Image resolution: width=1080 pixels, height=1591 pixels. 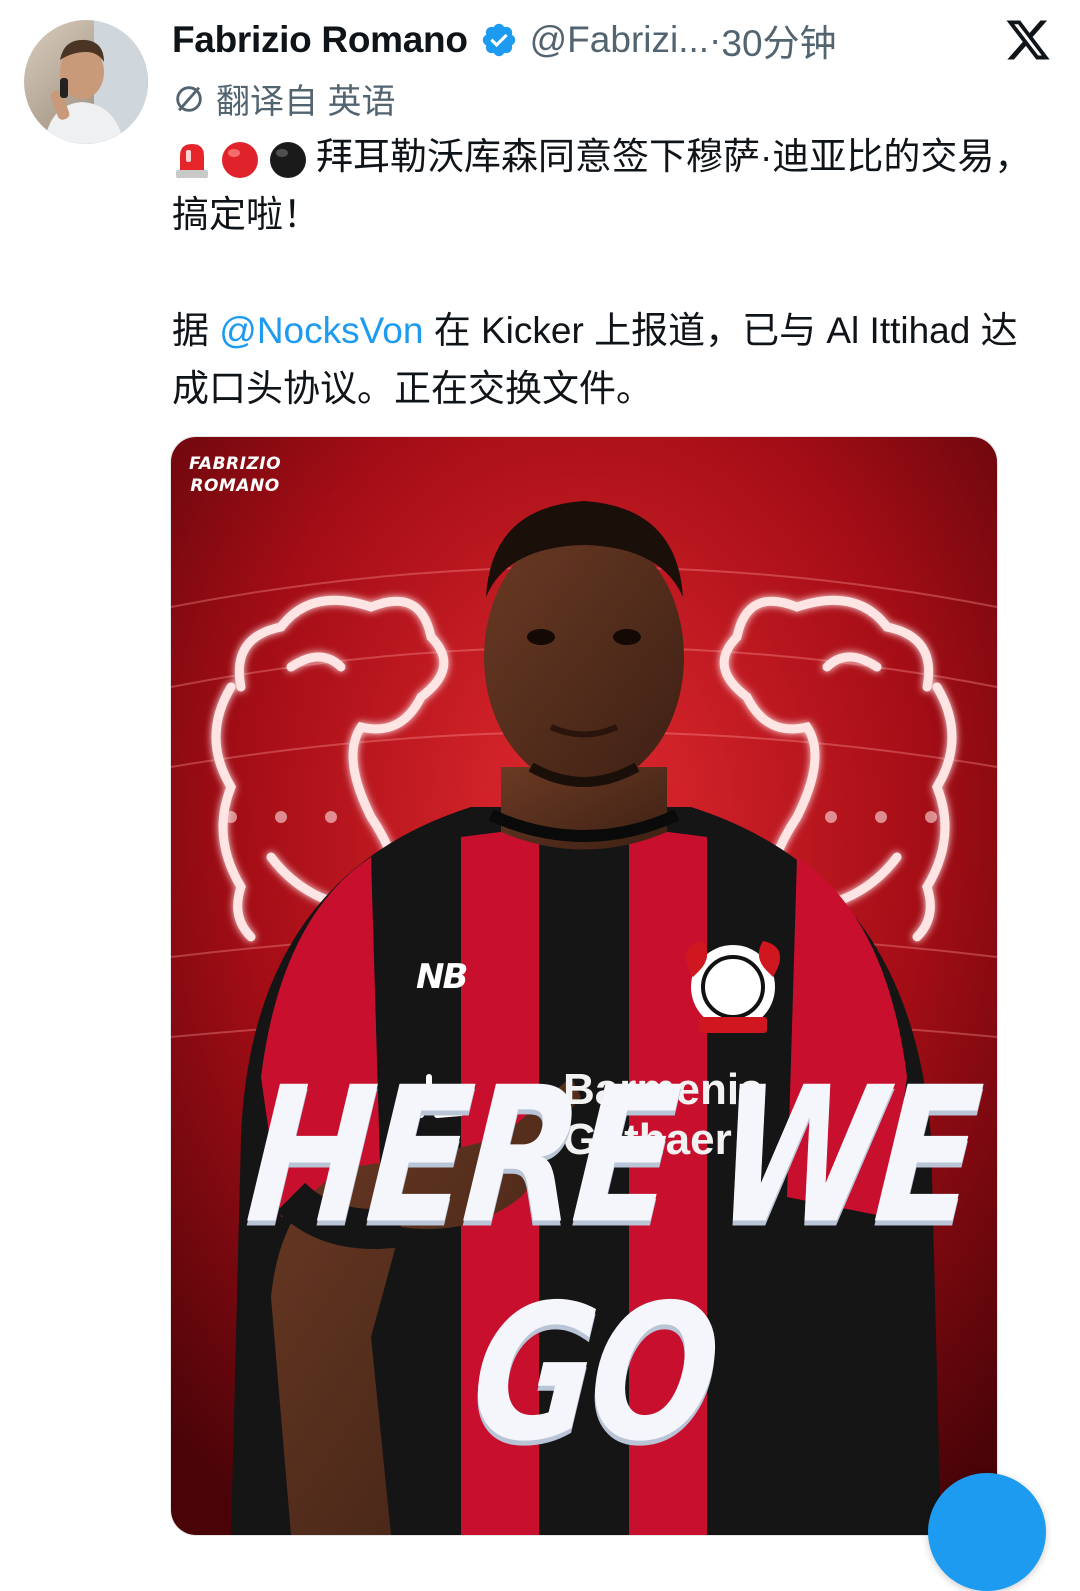 I want to click on post-time: 30分钟, so click(x=778, y=40).